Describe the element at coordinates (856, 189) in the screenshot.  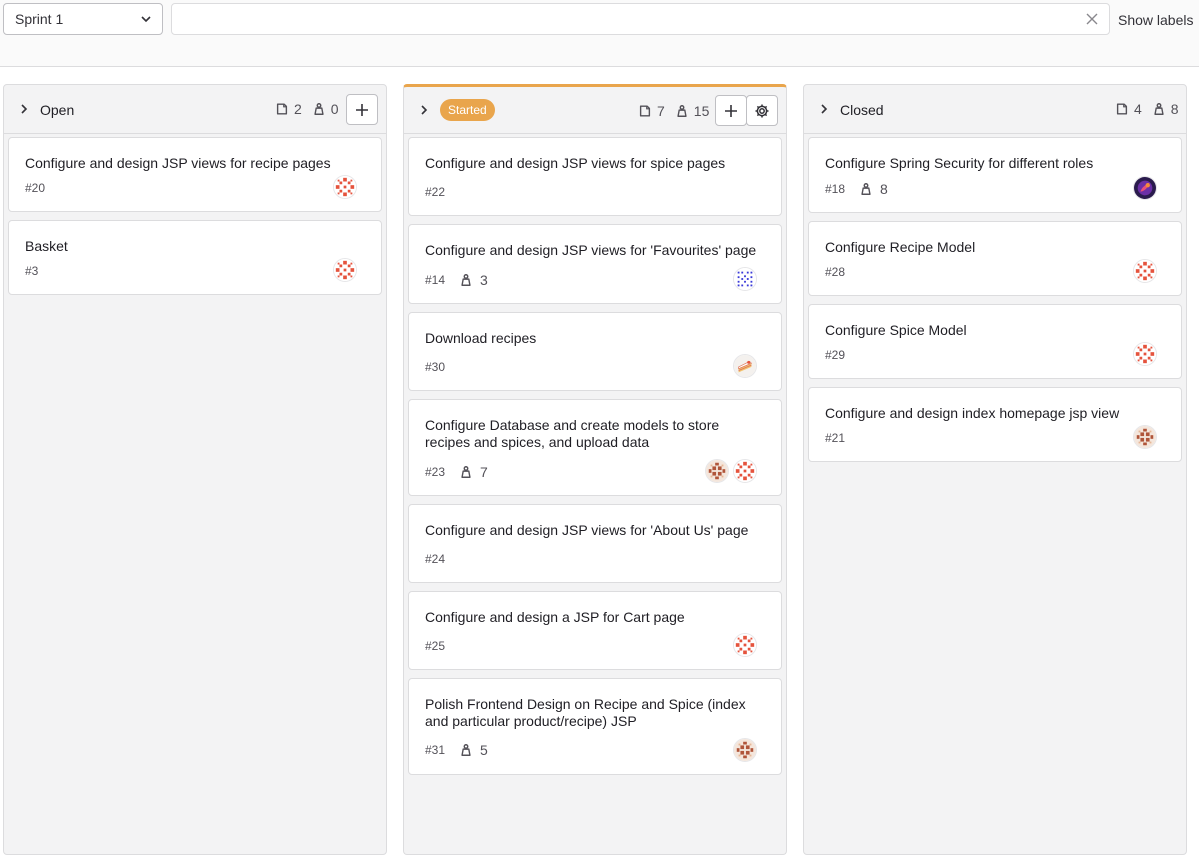
I see `issue-meta: #18 8` at that location.